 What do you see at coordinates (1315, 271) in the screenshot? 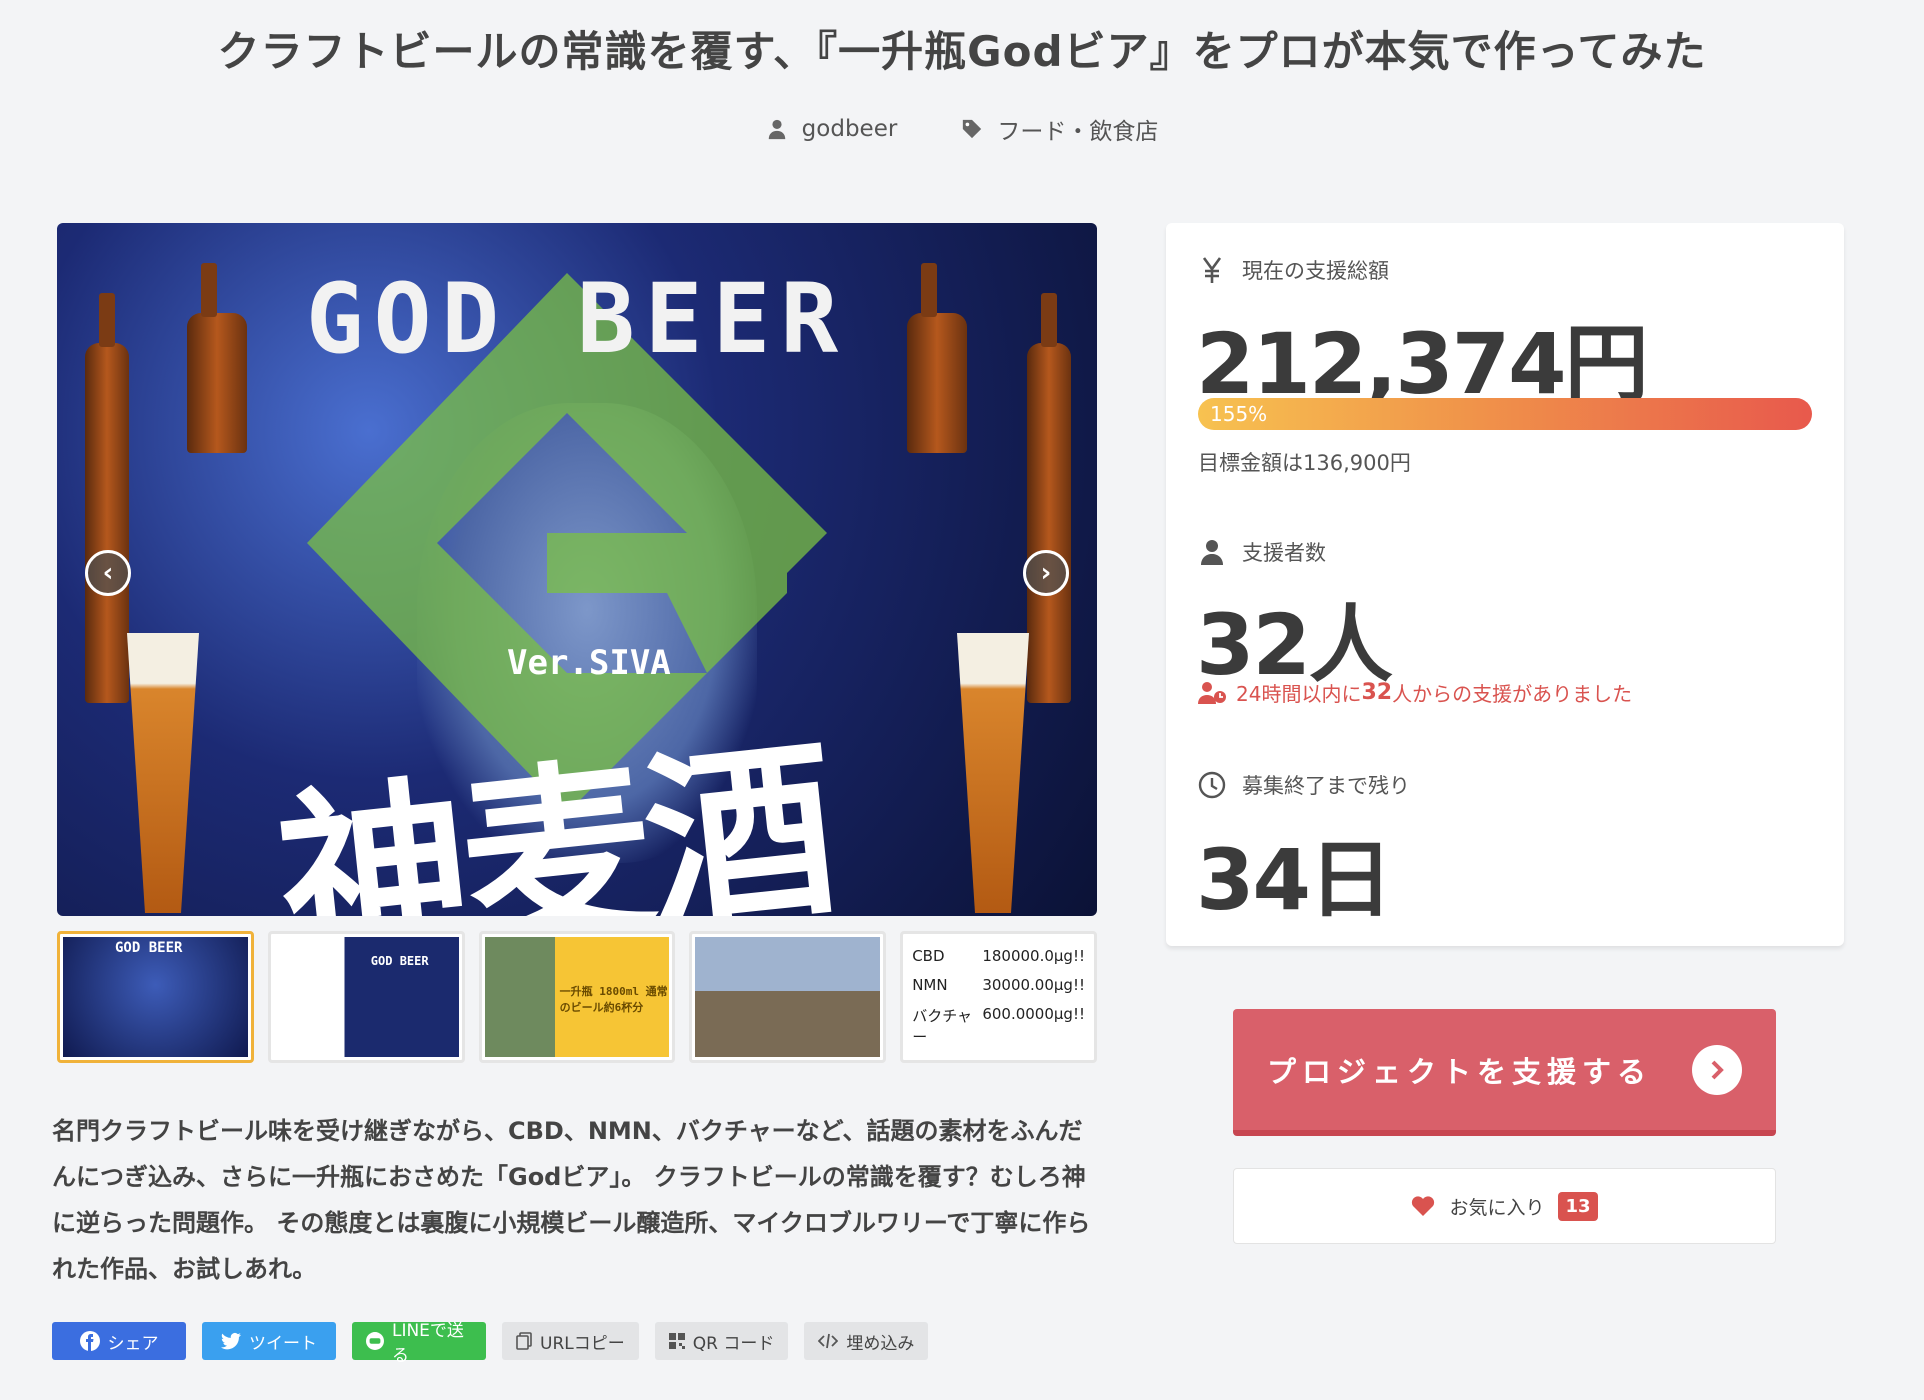
I see `amount-label: 現在の支援総額` at bounding box center [1315, 271].